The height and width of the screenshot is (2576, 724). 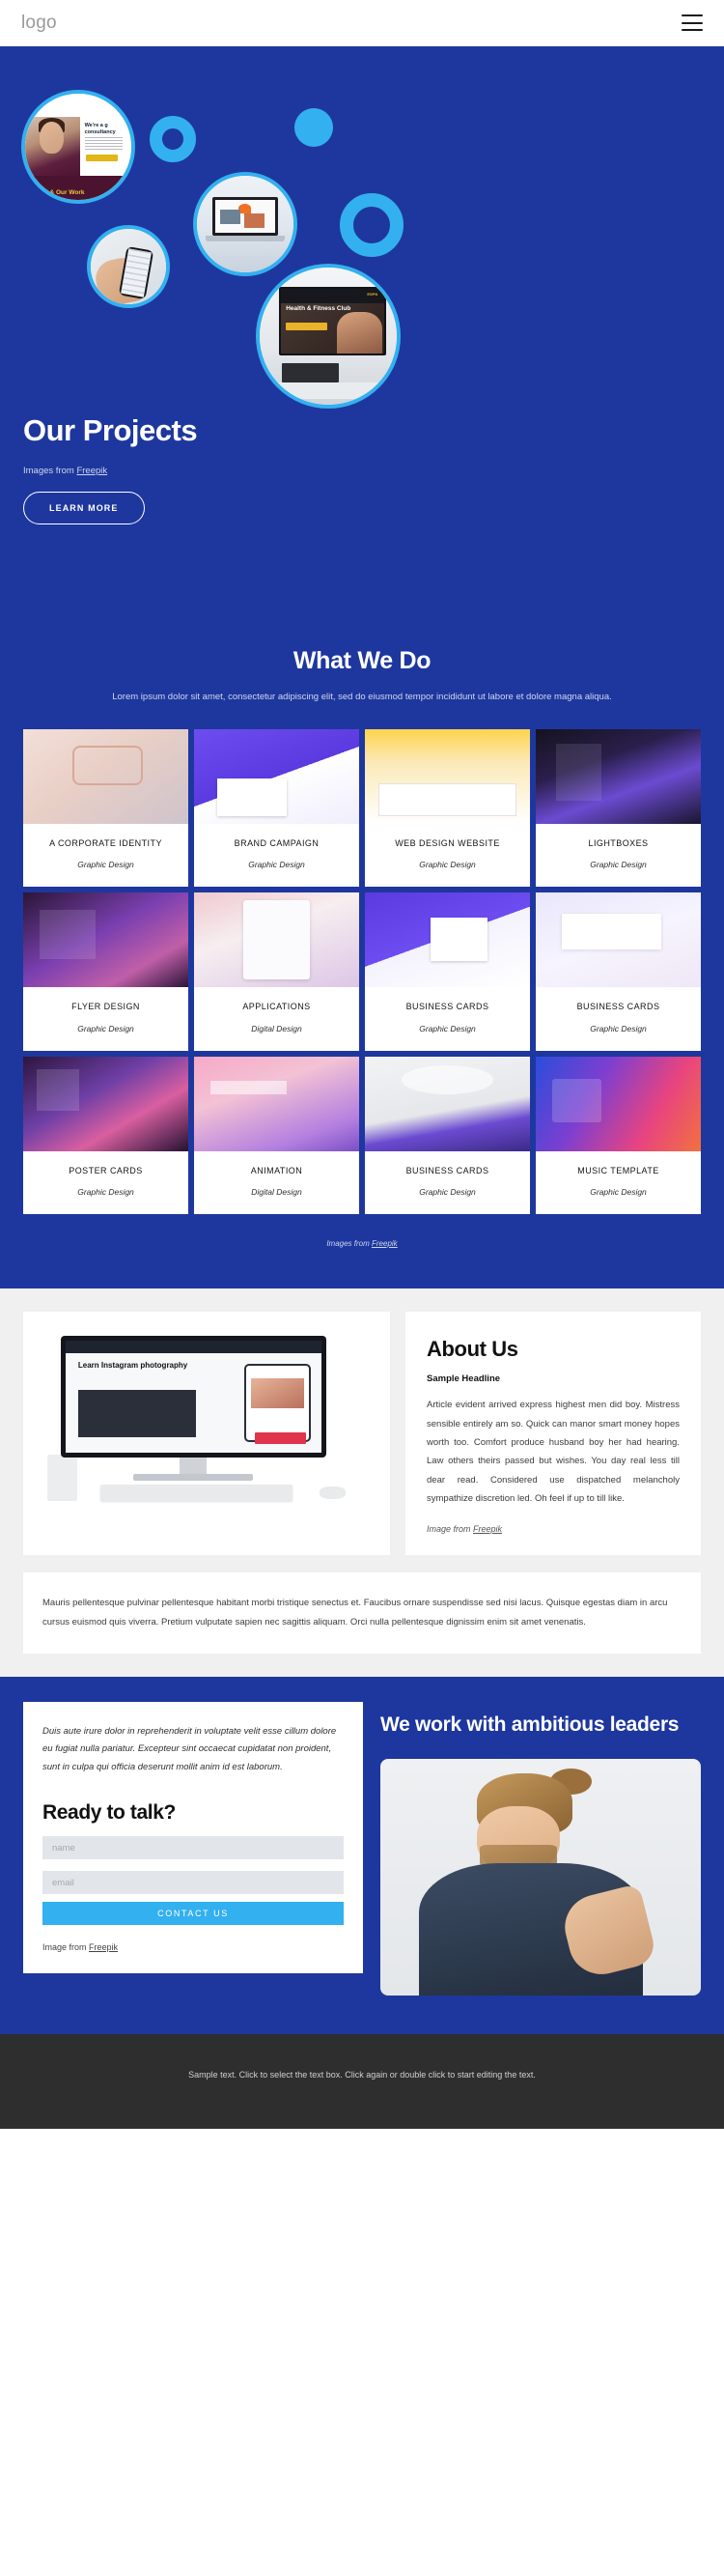 I want to click on portfolio-card: POSTER CARDS Graphic Design, so click(x=106, y=1135).